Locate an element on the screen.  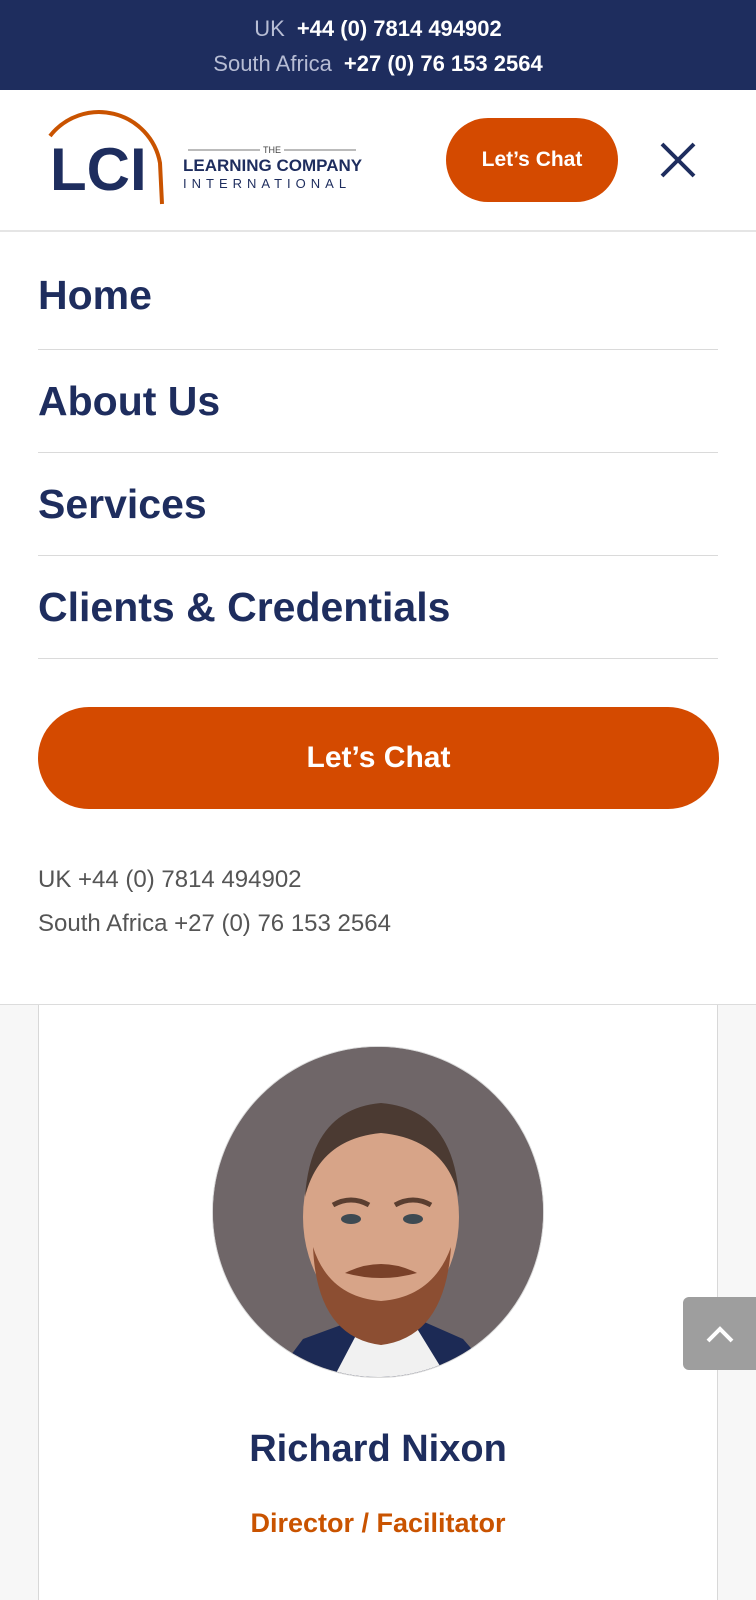
lci-logo: LCI THE LEARNING COMPANY INTERNATIONAL is located at coordinates (205, 160).